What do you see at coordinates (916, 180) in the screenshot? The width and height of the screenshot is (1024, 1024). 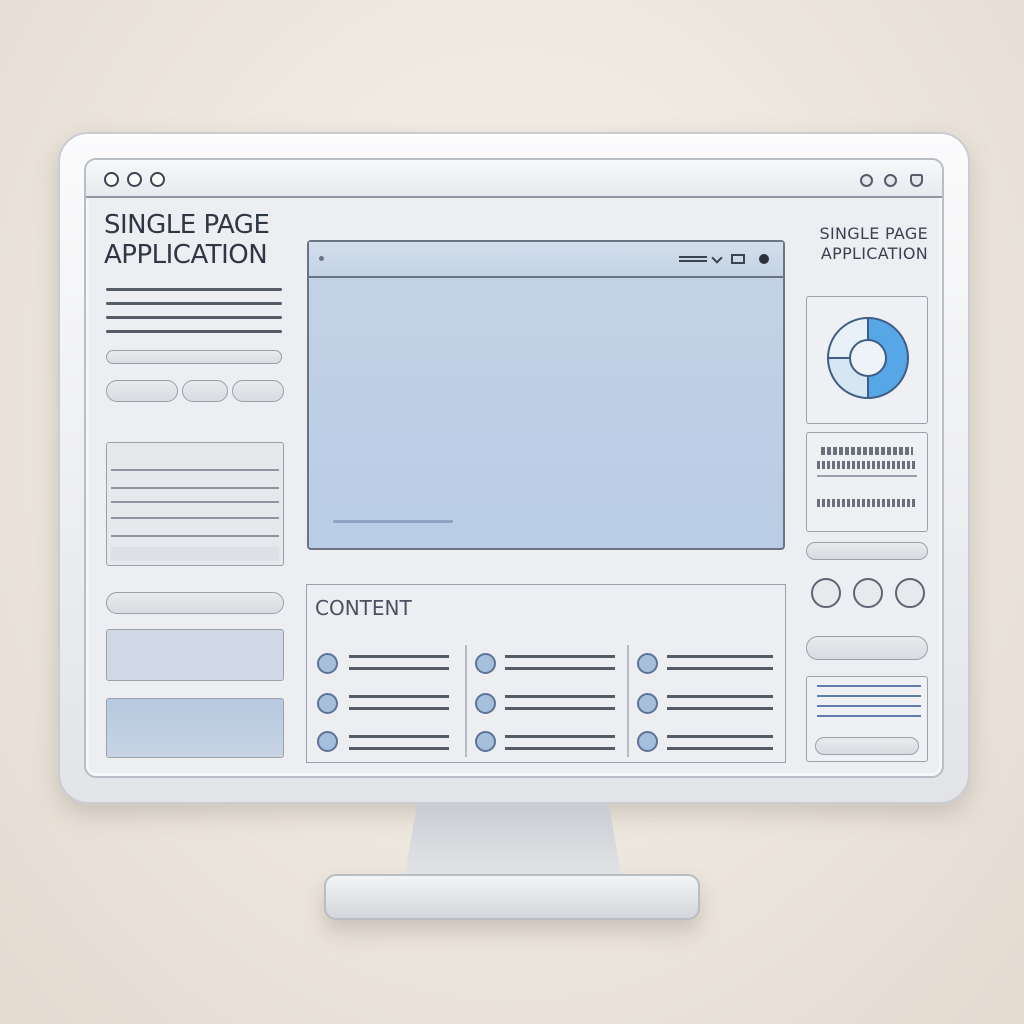 I see `shield-icon` at bounding box center [916, 180].